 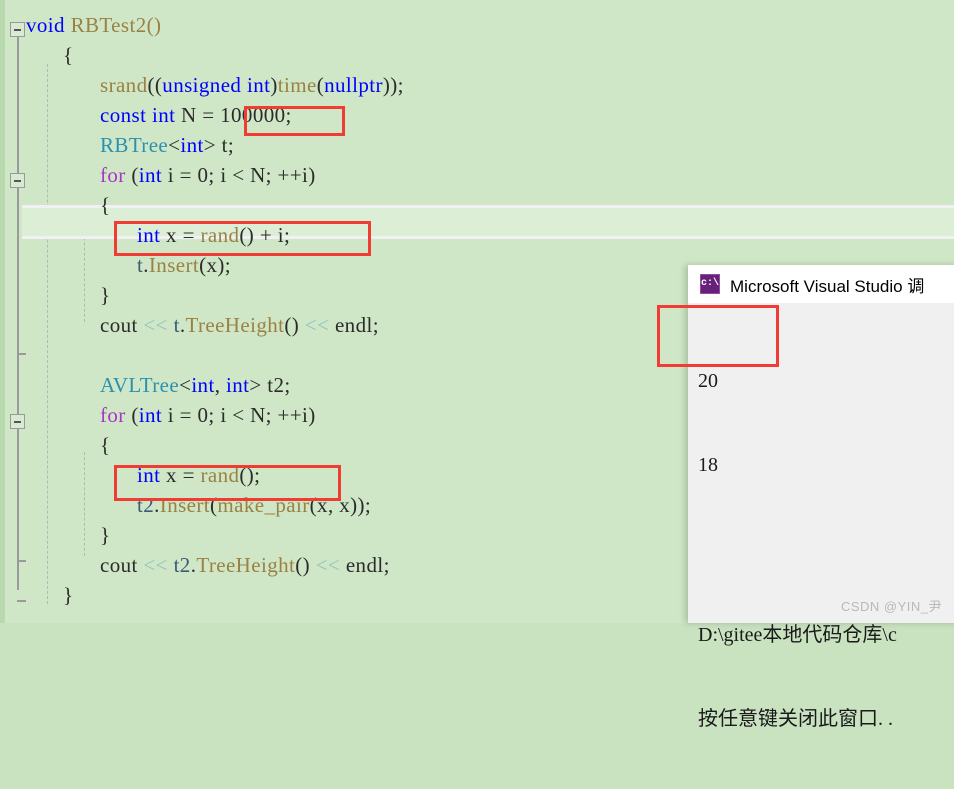 What do you see at coordinates (294, 121) in the screenshot?
I see `redbox-n-value` at bounding box center [294, 121].